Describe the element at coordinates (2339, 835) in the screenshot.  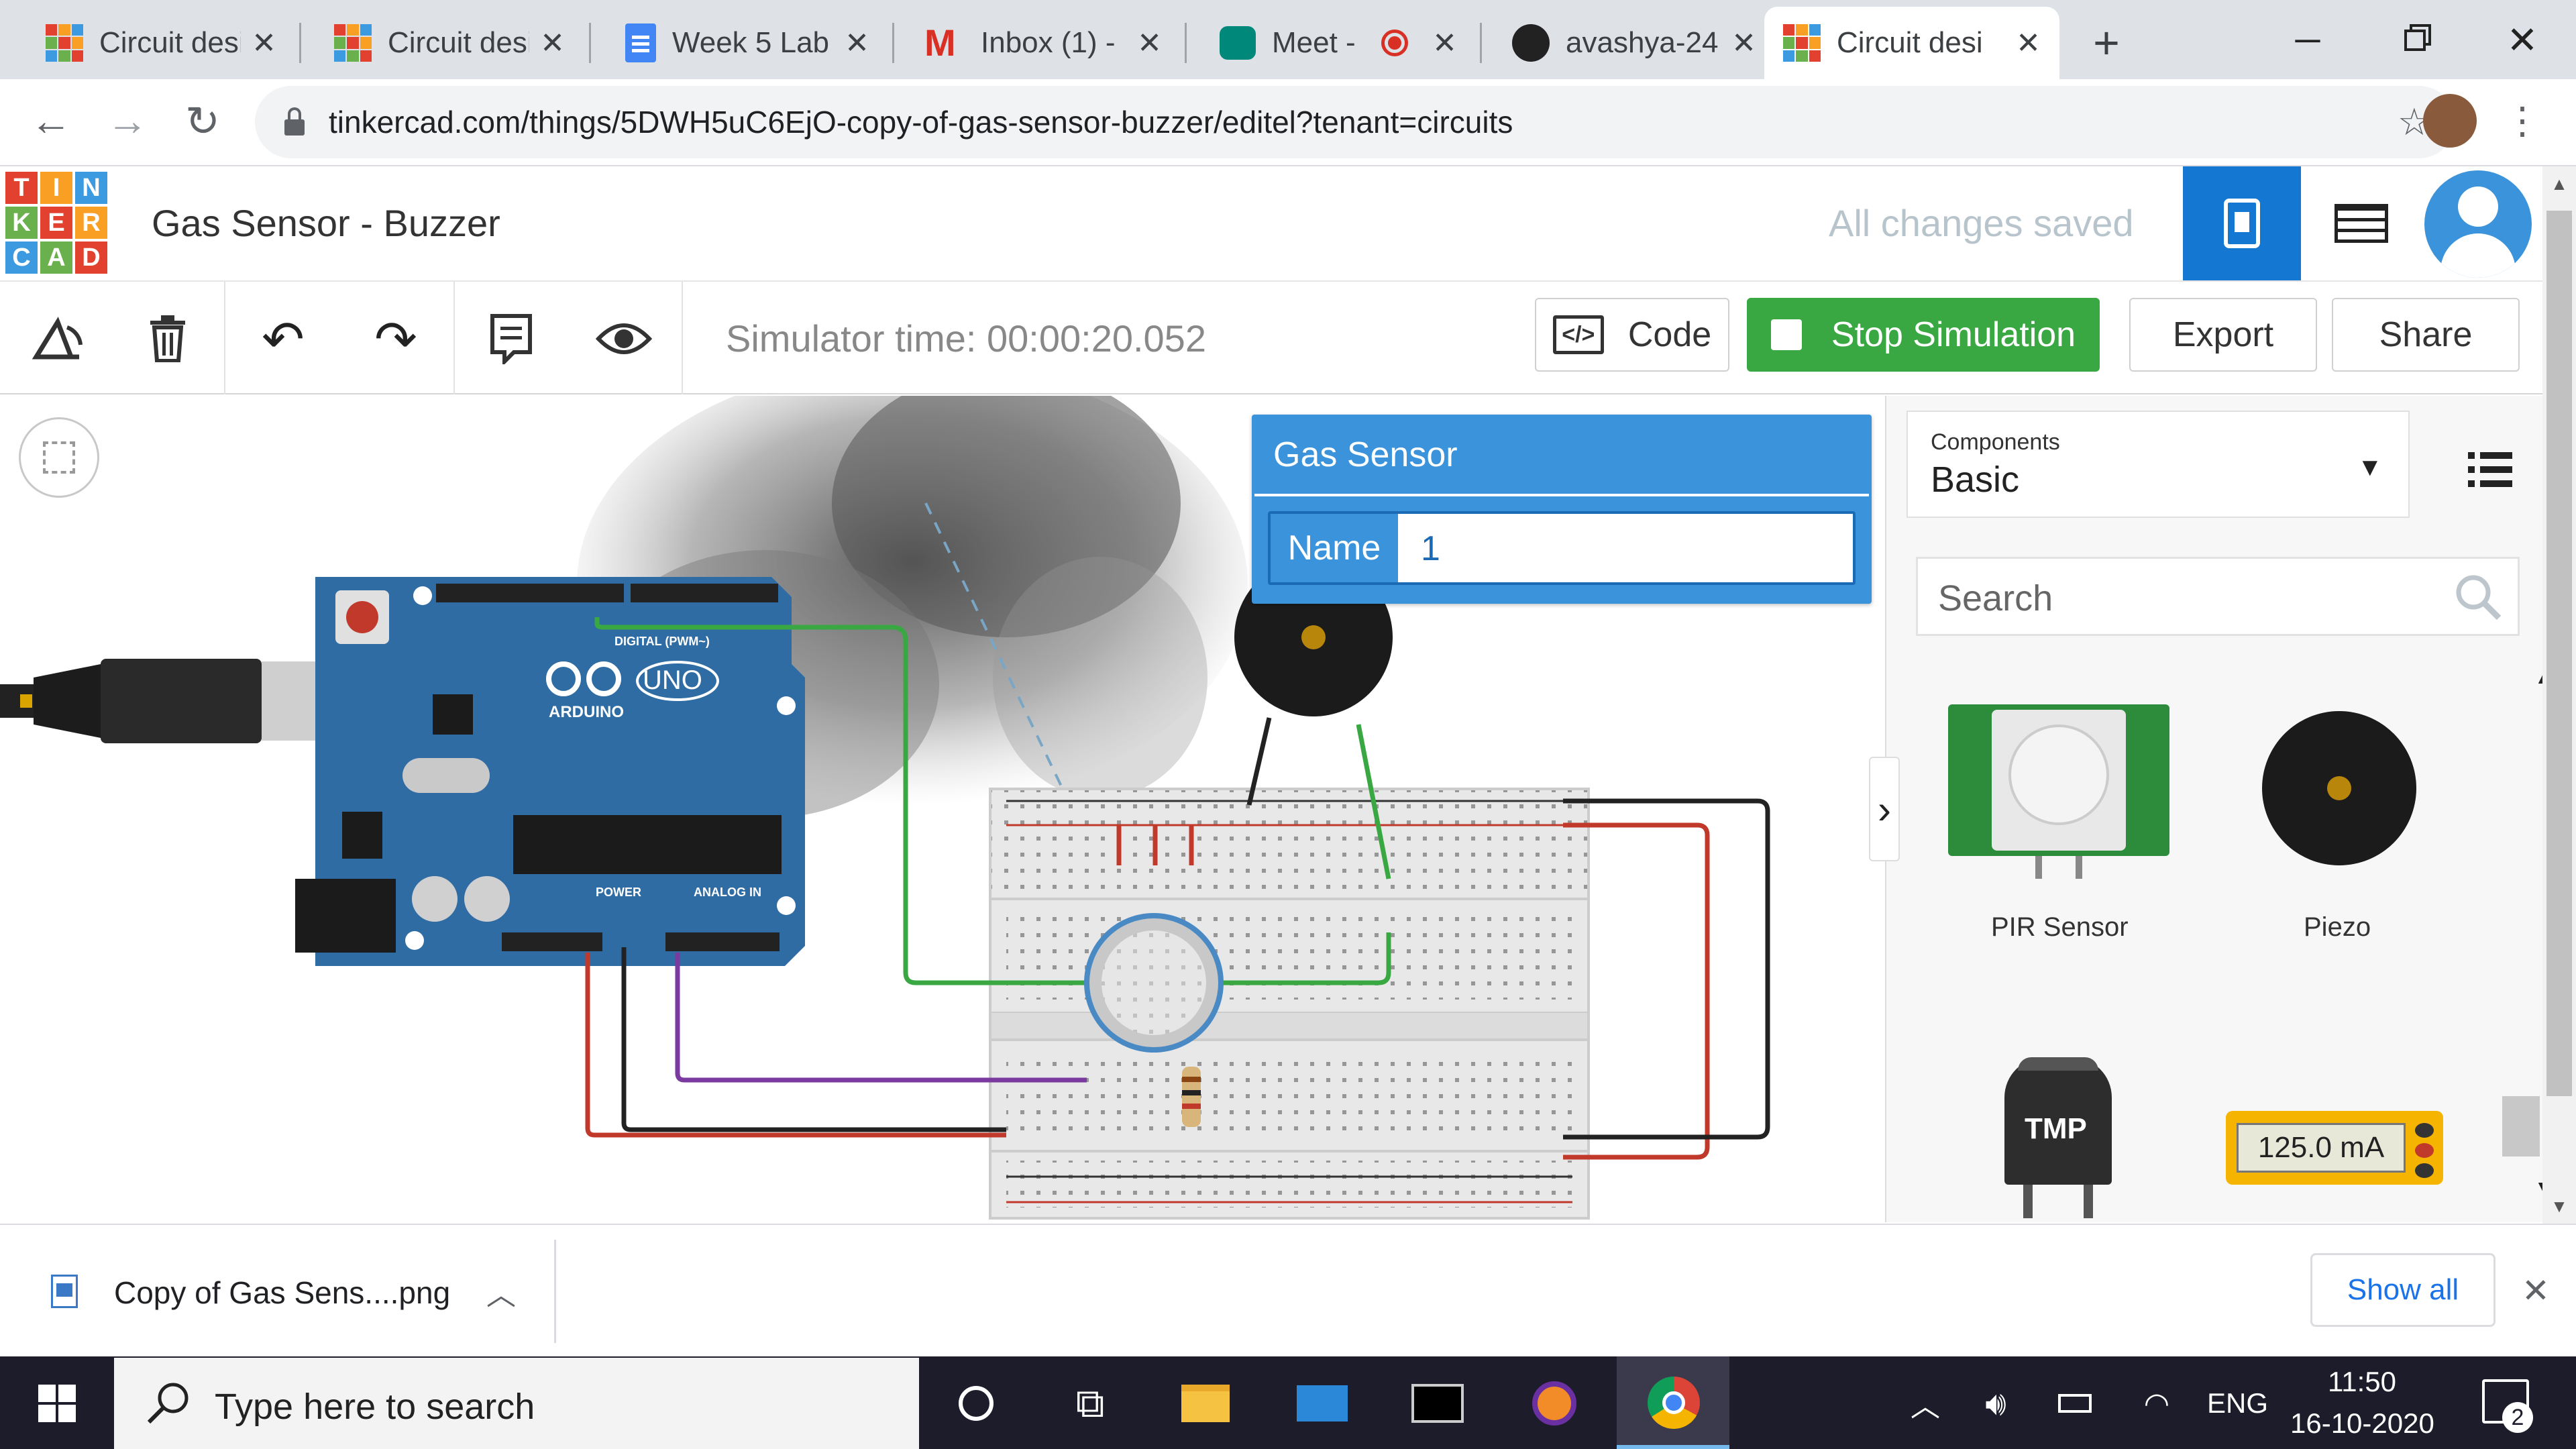
I see `component-piezo: Piezo` at that location.